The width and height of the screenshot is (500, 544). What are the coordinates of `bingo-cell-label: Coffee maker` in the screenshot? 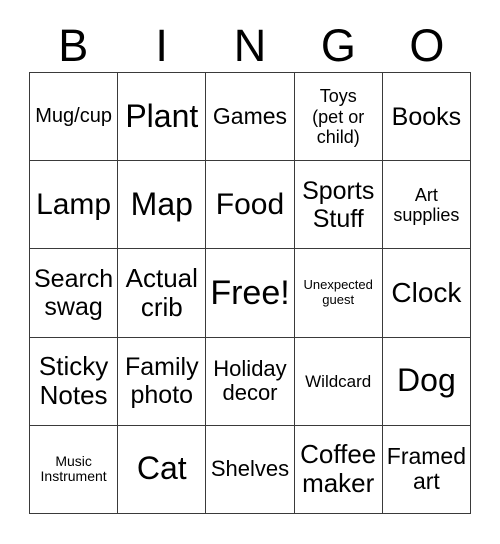 It's located at (338, 469).